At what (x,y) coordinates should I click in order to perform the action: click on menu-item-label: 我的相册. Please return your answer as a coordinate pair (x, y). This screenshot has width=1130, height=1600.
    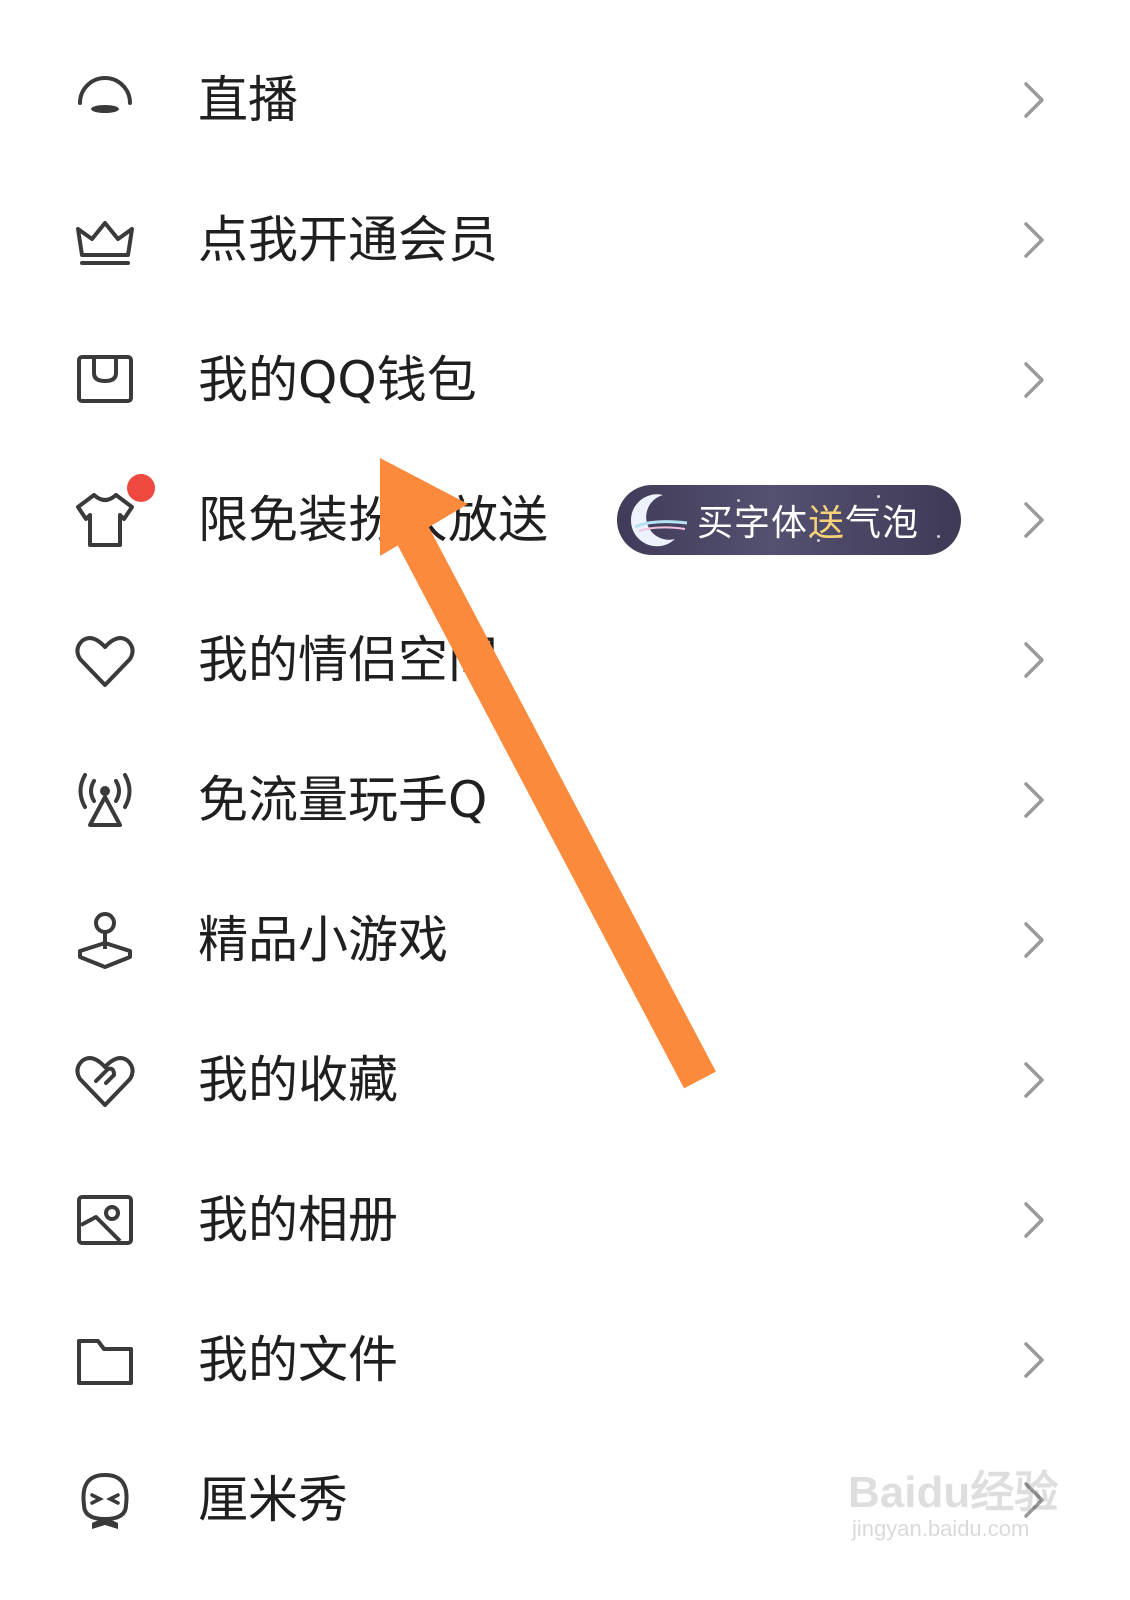
    Looking at the image, I should click on (298, 1220).